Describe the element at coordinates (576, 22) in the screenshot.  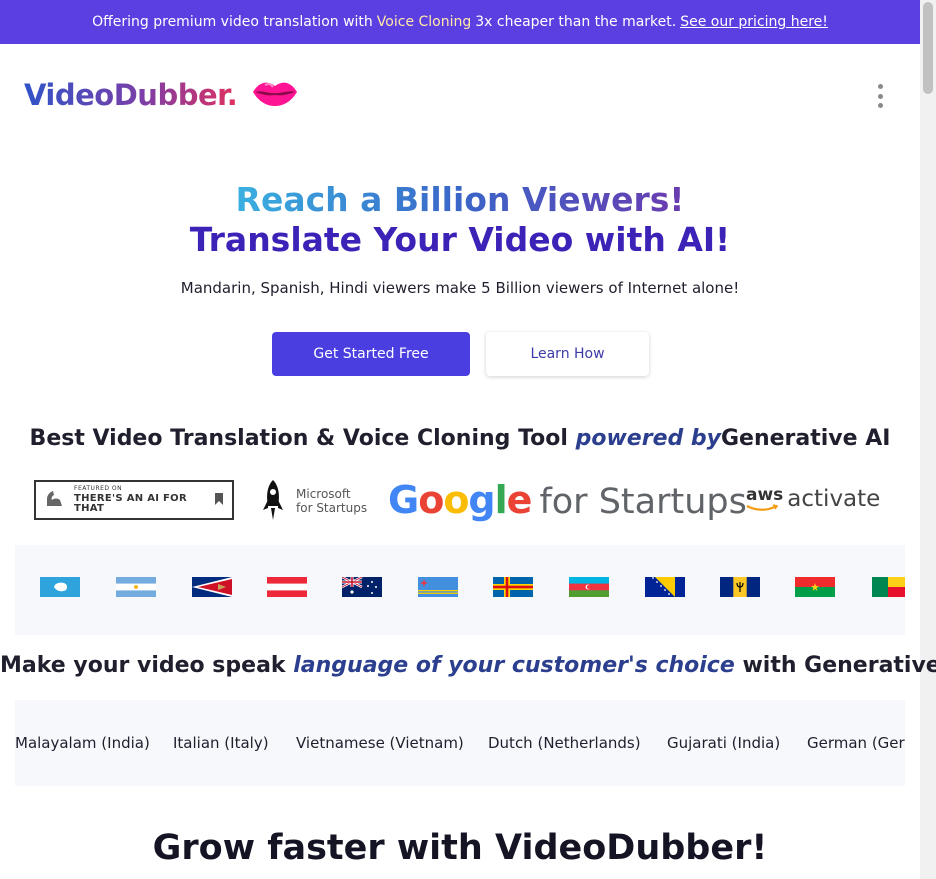
I see `banner-text-after: 3x cheaper than the market.` at that location.